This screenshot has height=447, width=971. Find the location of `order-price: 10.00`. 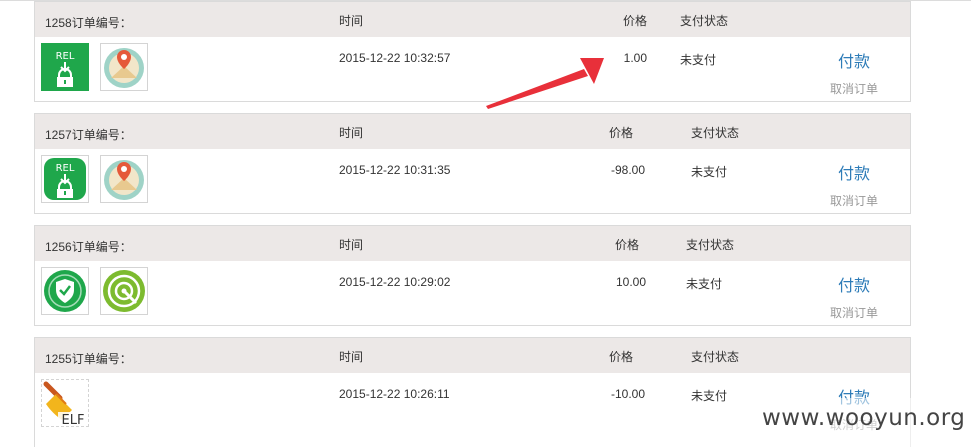

order-price: 10.00 is located at coordinates (630, 282).